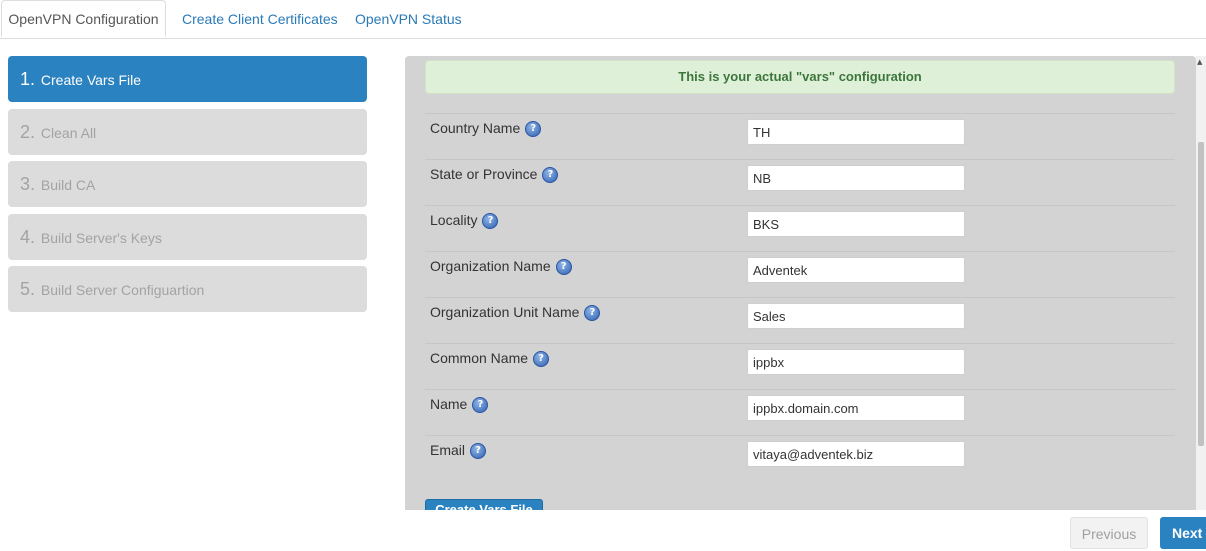  I want to click on form-row-name: Name?, so click(800, 412).